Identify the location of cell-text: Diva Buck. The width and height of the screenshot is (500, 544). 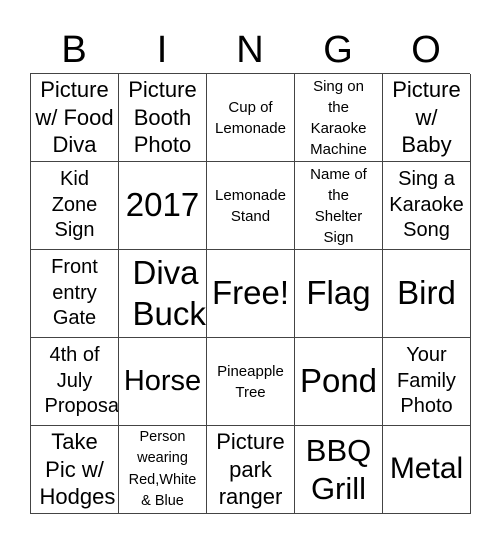
(169, 293).